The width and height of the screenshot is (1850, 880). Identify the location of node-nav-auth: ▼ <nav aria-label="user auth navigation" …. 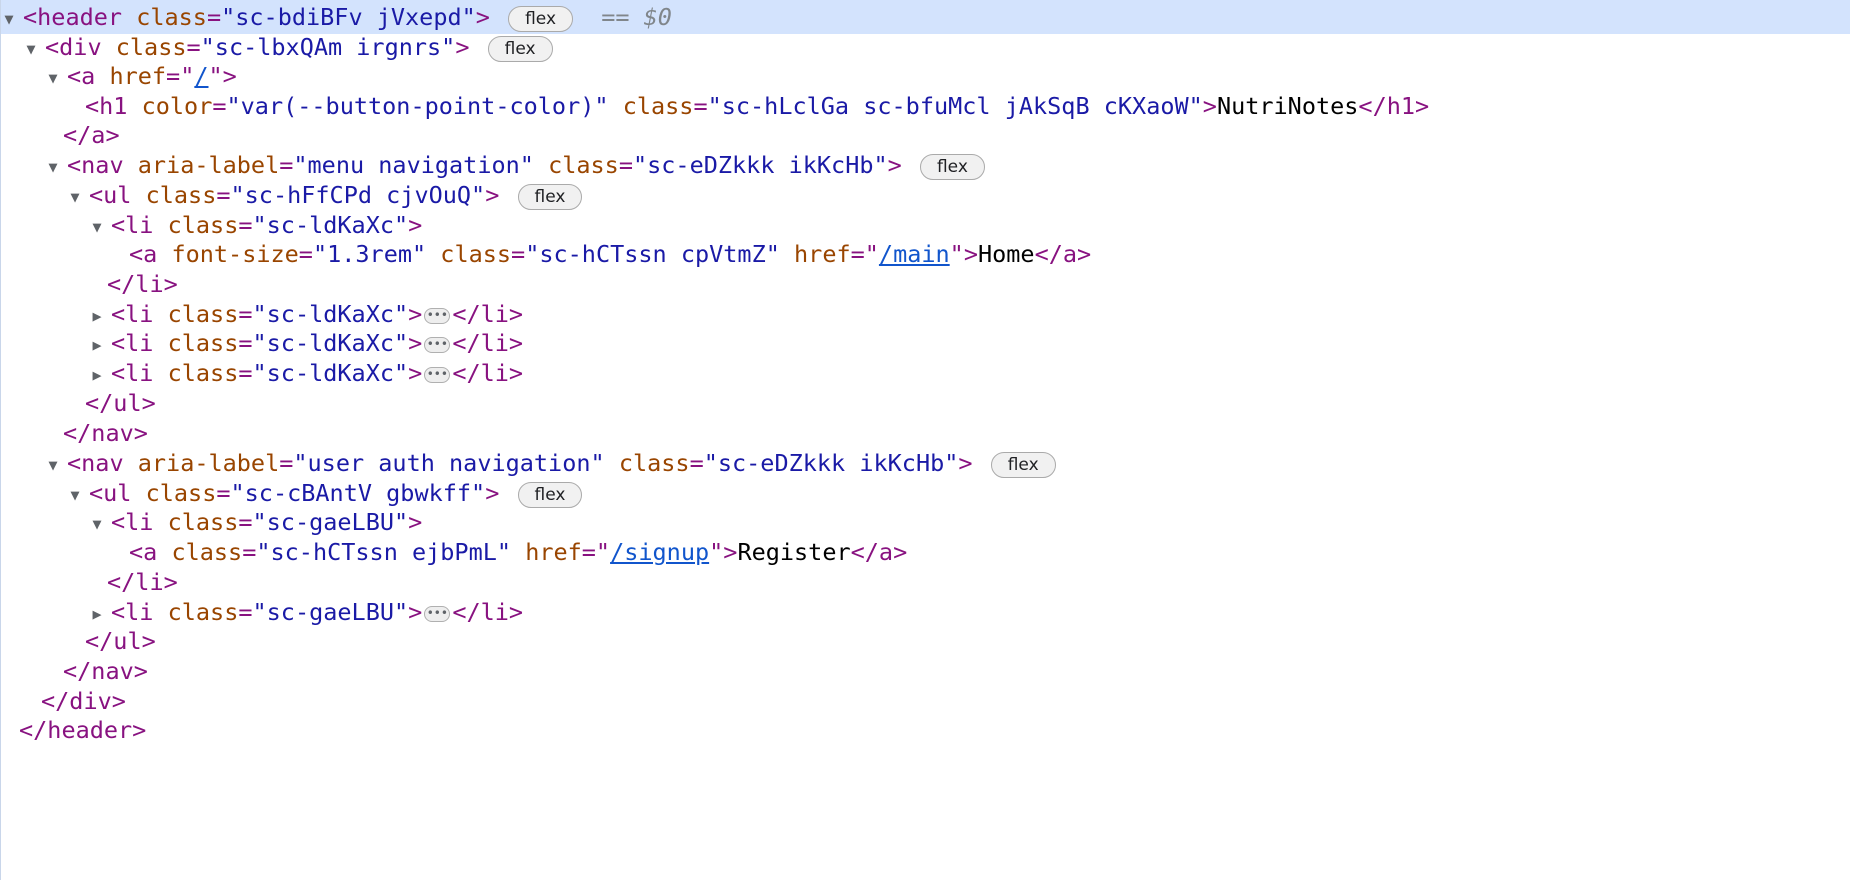
(925, 463).